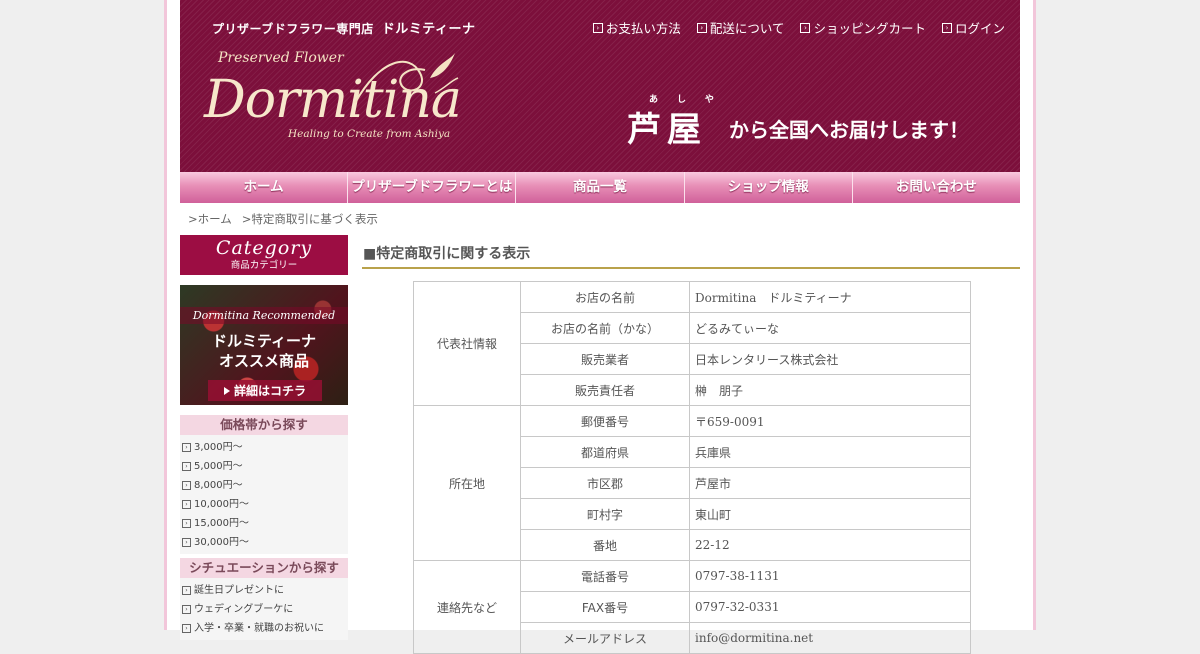  I want to click on table-row: 連絡先など 電話番号 0797-38-1131, so click(692, 607).